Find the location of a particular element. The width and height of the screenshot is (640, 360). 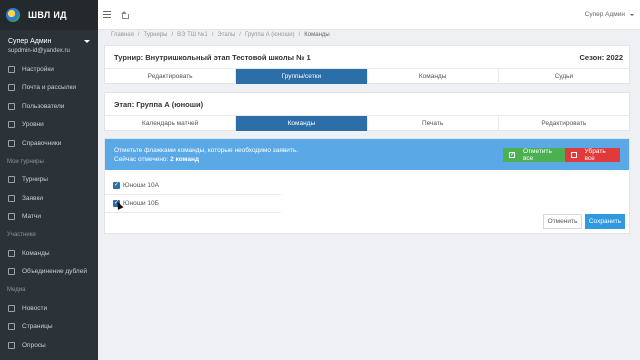

sidebar-item-references: Справочники is located at coordinates (49, 143).